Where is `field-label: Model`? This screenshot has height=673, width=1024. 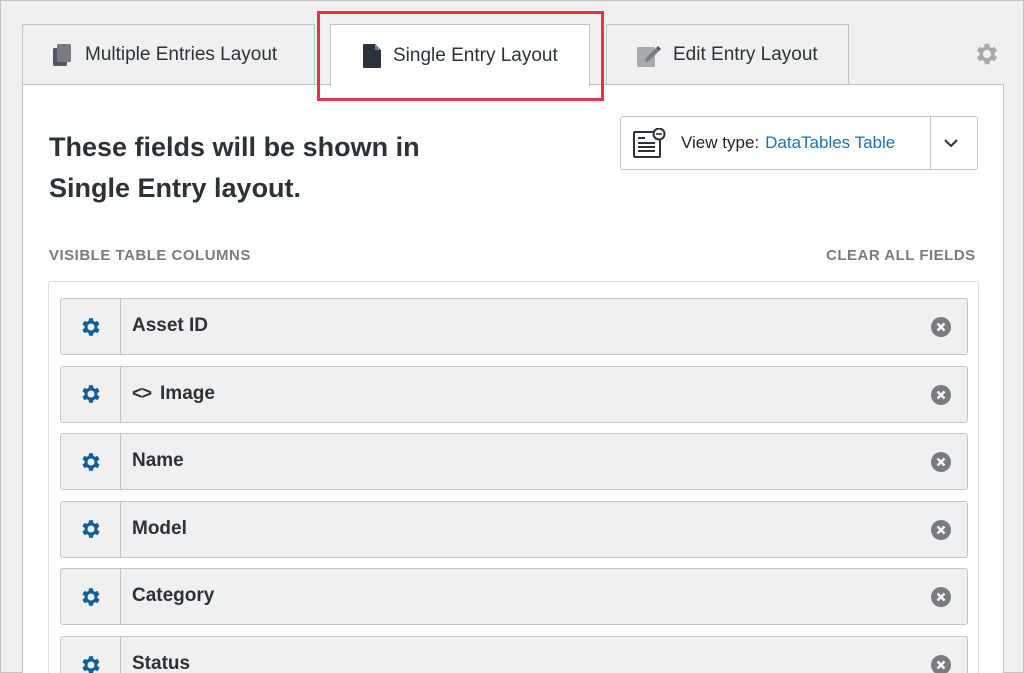
field-label: Model is located at coordinates (159, 529).